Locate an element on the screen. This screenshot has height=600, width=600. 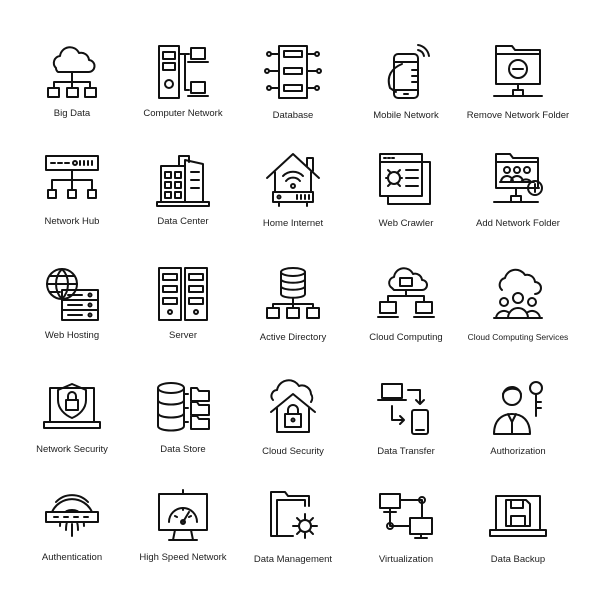
icon-label: Network Hub is located at coordinates (72, 221).